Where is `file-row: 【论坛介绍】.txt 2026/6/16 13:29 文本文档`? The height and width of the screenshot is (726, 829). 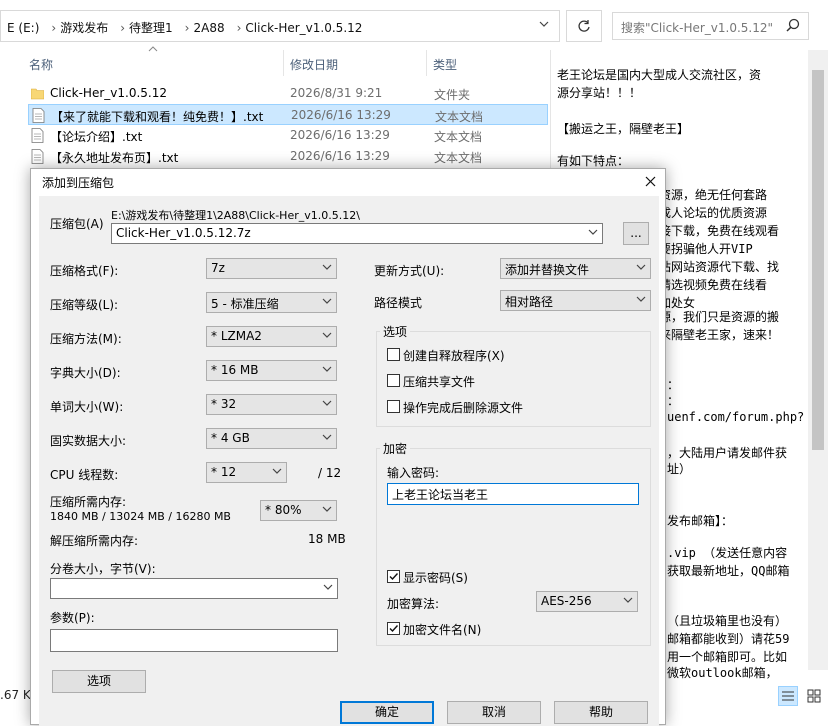
file-row: 【论坛介绍】.txt 2026/6/16 13:29 文本文档 is located at coordinates (288, 135).